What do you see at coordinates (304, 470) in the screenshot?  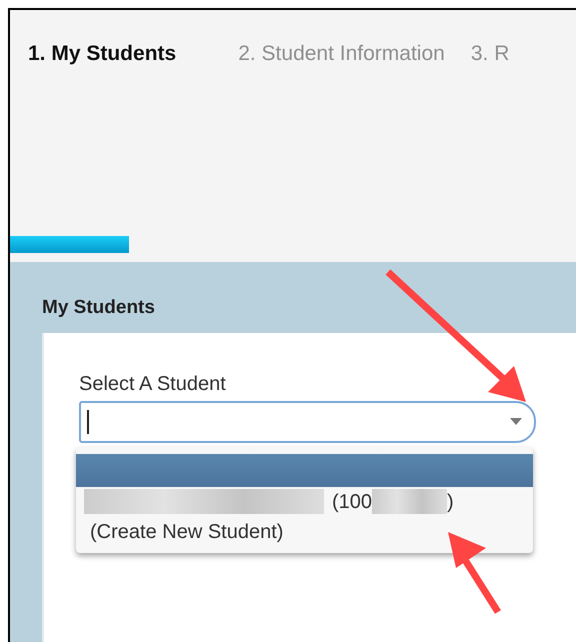 I see `dropdown-option` at bounding box center [304, 470].